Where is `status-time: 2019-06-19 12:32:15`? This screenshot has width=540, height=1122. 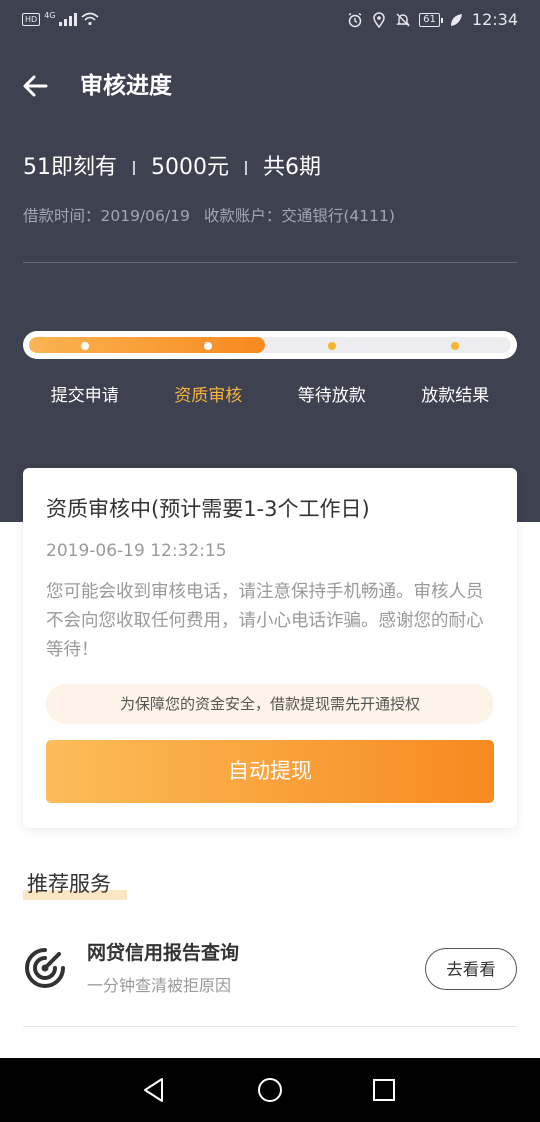 status-time: 2019-06-19 12:32:15 is located at coordinates (136, 551).